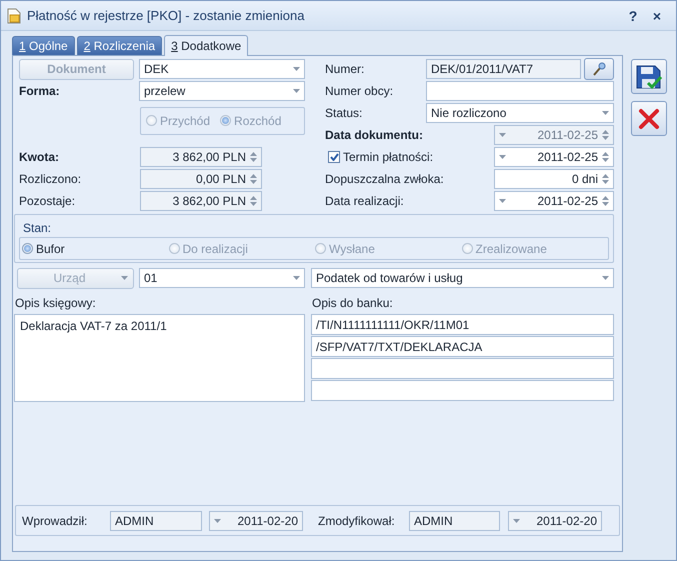 The height and width of the screenshot is (561, 677). Describe the element at coordinates (166, 15) in the screenshot. I see `window-title: Płatność w rejestrze [PKO] - zostanie zmieniona` at that location.